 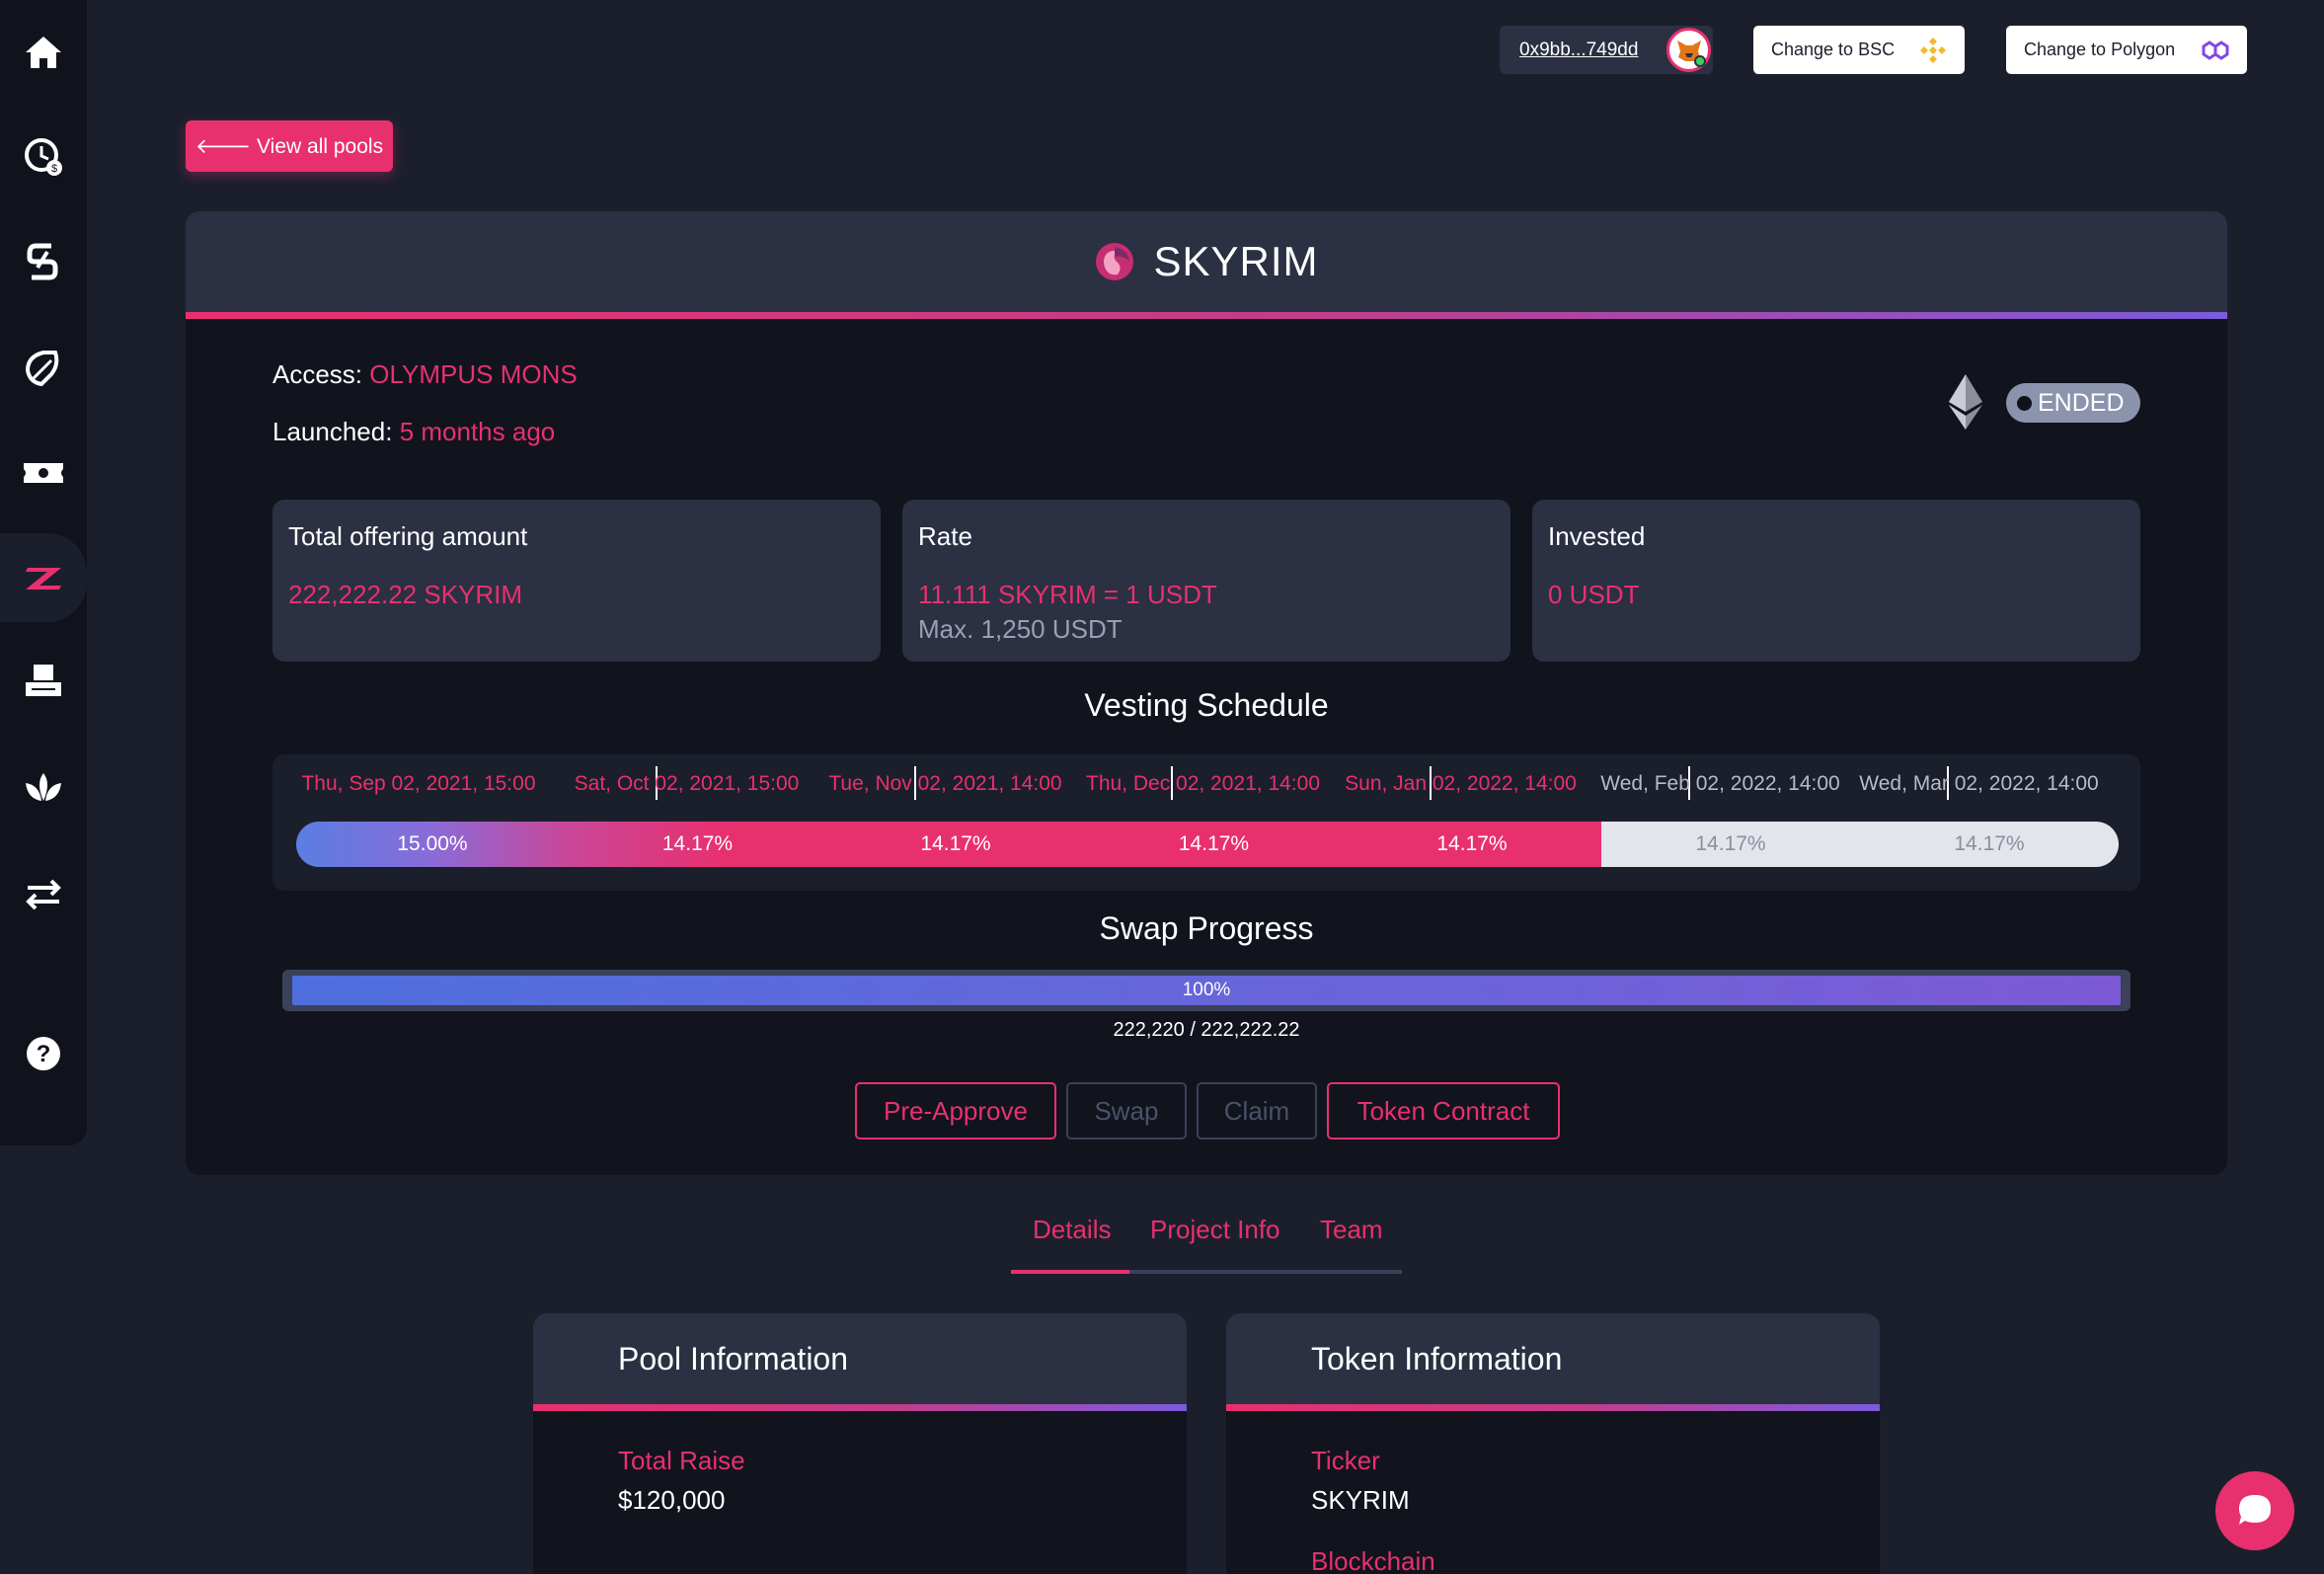 I want to click on ethereum-icon, so click(x=1965, y=402).